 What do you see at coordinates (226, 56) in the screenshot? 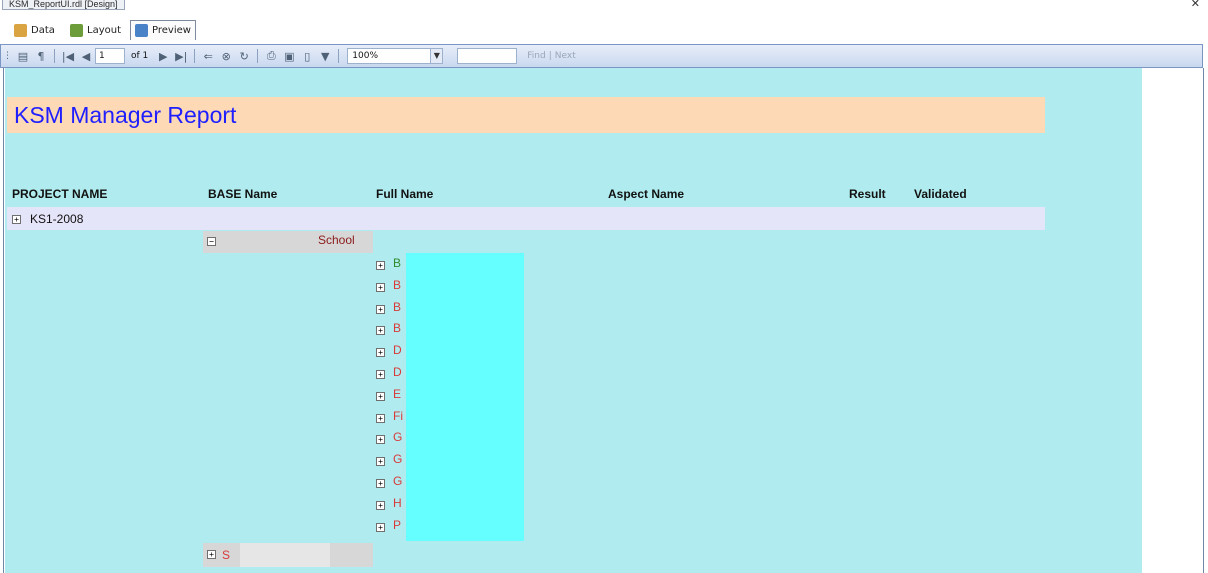
I see `stop-icon: ⊗` at bounding box center [226, 56].